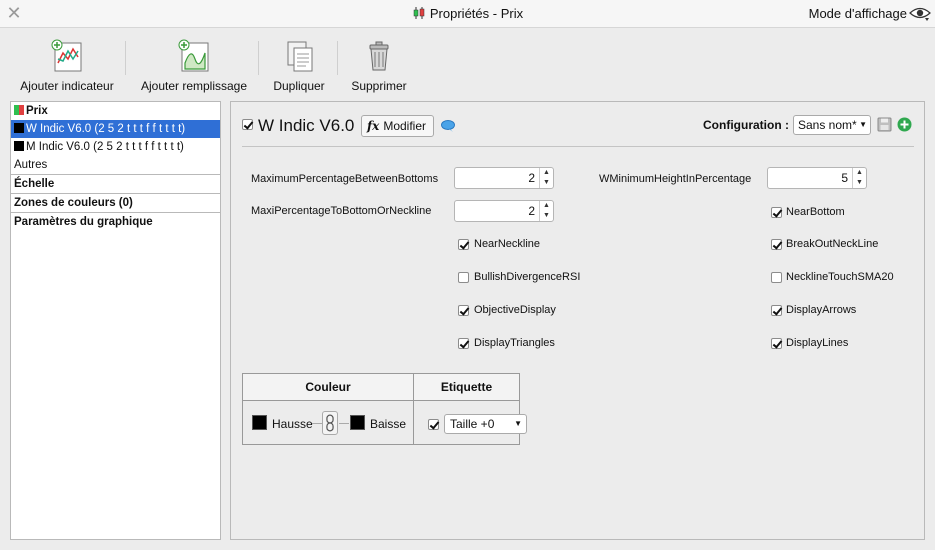 The height and width of the screenshot is (550, 935). I want to click on breakout-neckline-checkbox, so click(776, 244).